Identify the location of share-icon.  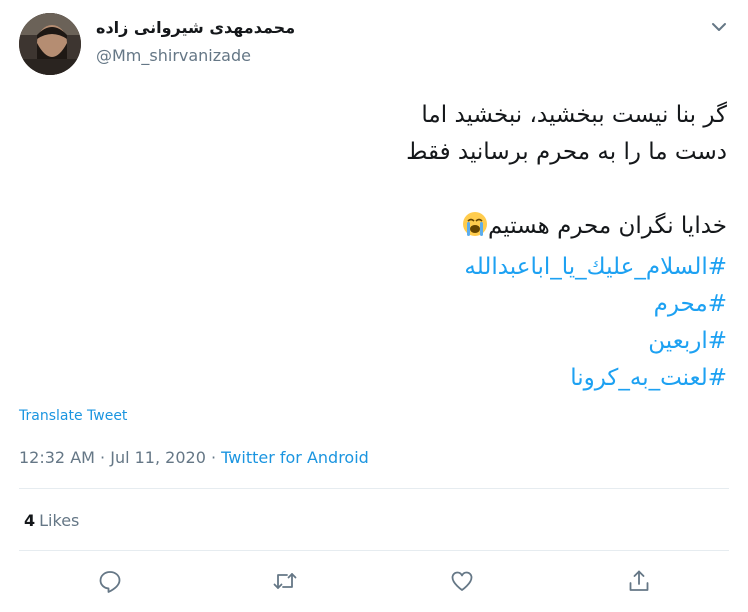
(639, 580).